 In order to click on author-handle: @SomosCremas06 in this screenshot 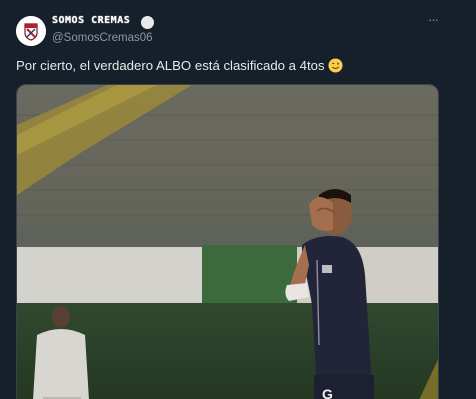, I will do `click(102, 38)`.